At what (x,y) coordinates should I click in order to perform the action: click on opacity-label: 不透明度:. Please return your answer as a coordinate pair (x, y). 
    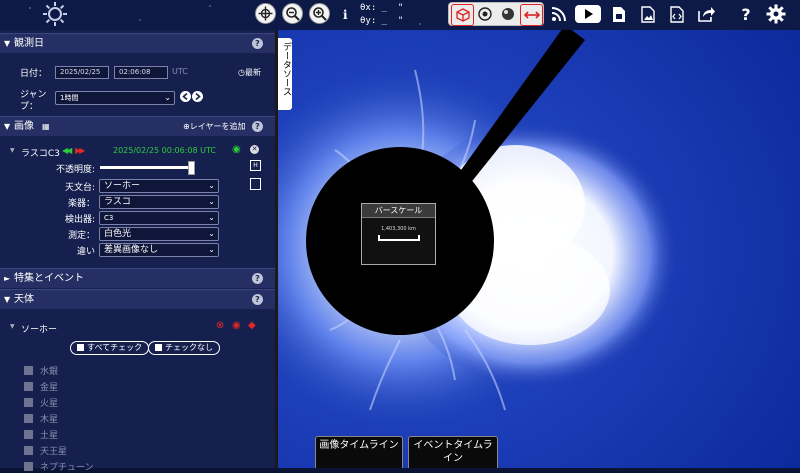
    Looking at the image, I should click on (75, 170).